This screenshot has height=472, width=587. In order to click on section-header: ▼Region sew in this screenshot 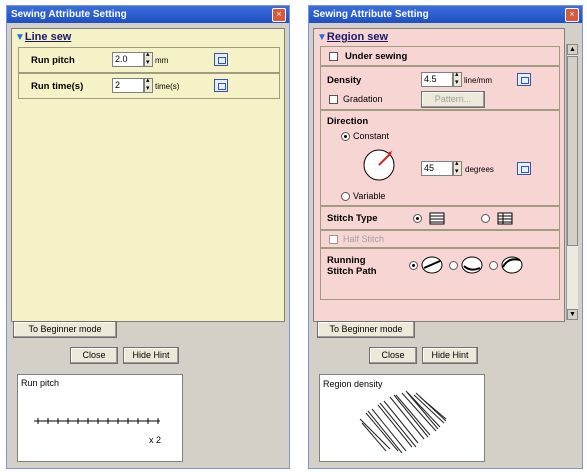, I will do `click(439, 37)`.